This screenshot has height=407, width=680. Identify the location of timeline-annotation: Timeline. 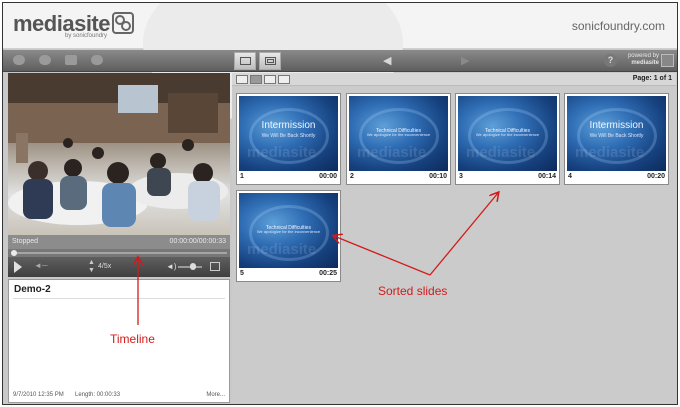
(132, 339).